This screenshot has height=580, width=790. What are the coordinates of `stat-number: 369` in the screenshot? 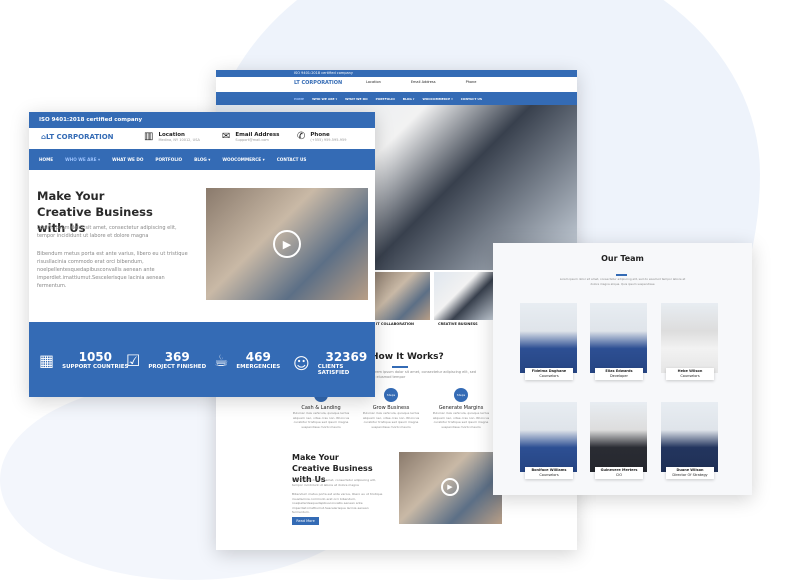 It's located at (177, 357).